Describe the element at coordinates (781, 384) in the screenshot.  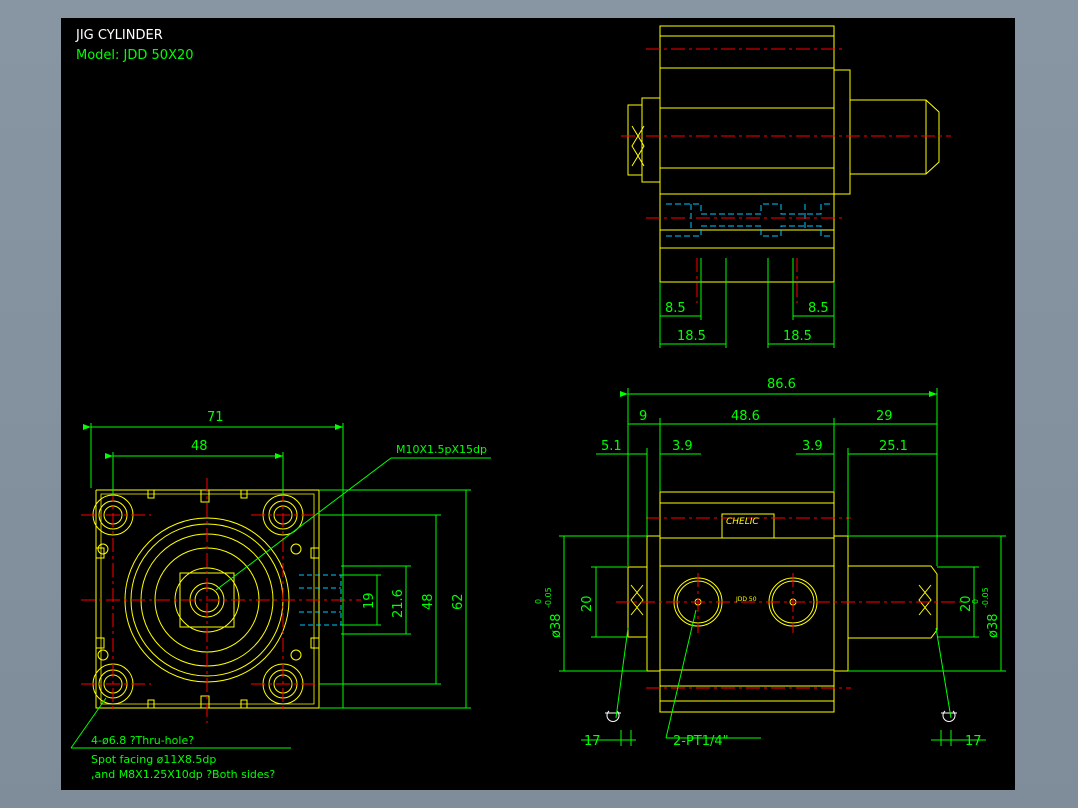
I see `side-dim-overall: 86.6` at that location.